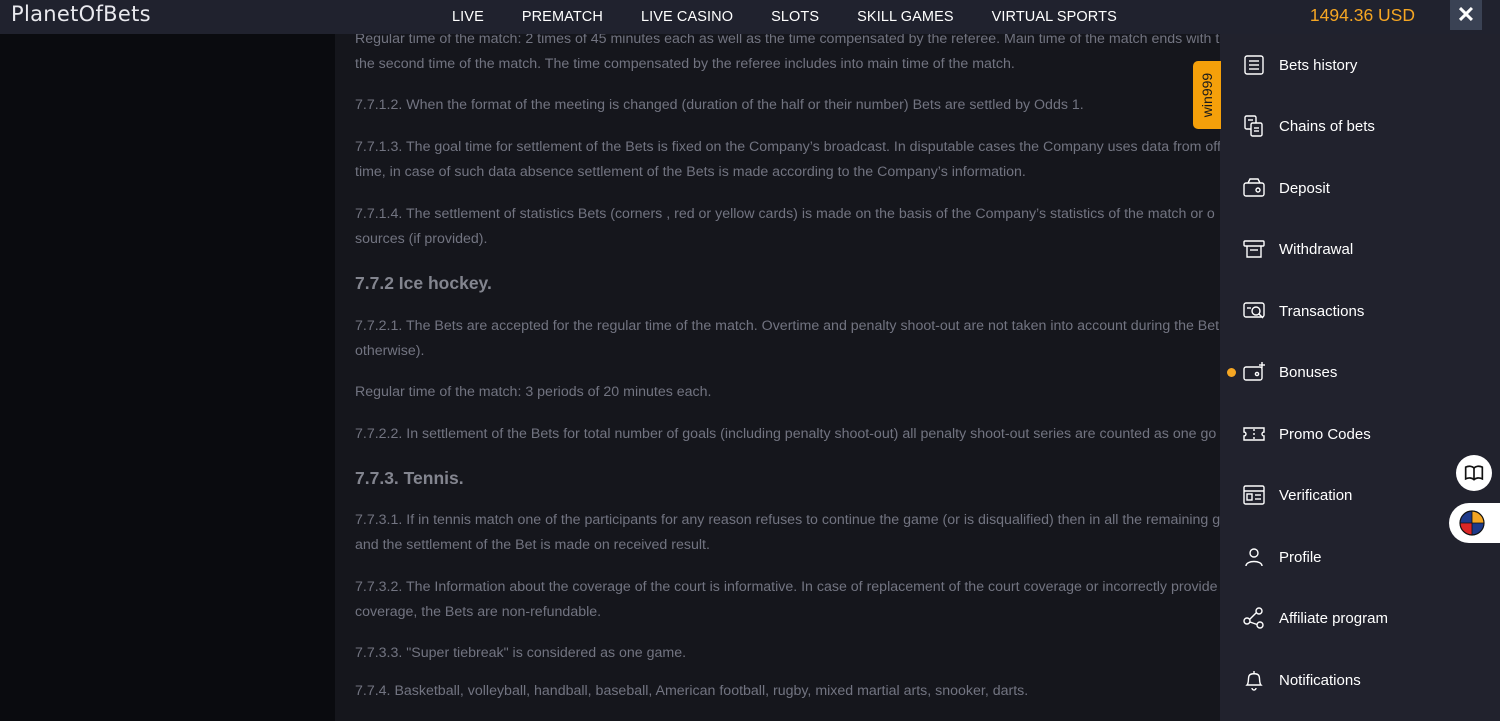 The height and width of the screenshot is (721, 1500). Describe the element at coordinates (81, 14) in the screenshot. I see `site-logo: PlanetOfBets` at that location.